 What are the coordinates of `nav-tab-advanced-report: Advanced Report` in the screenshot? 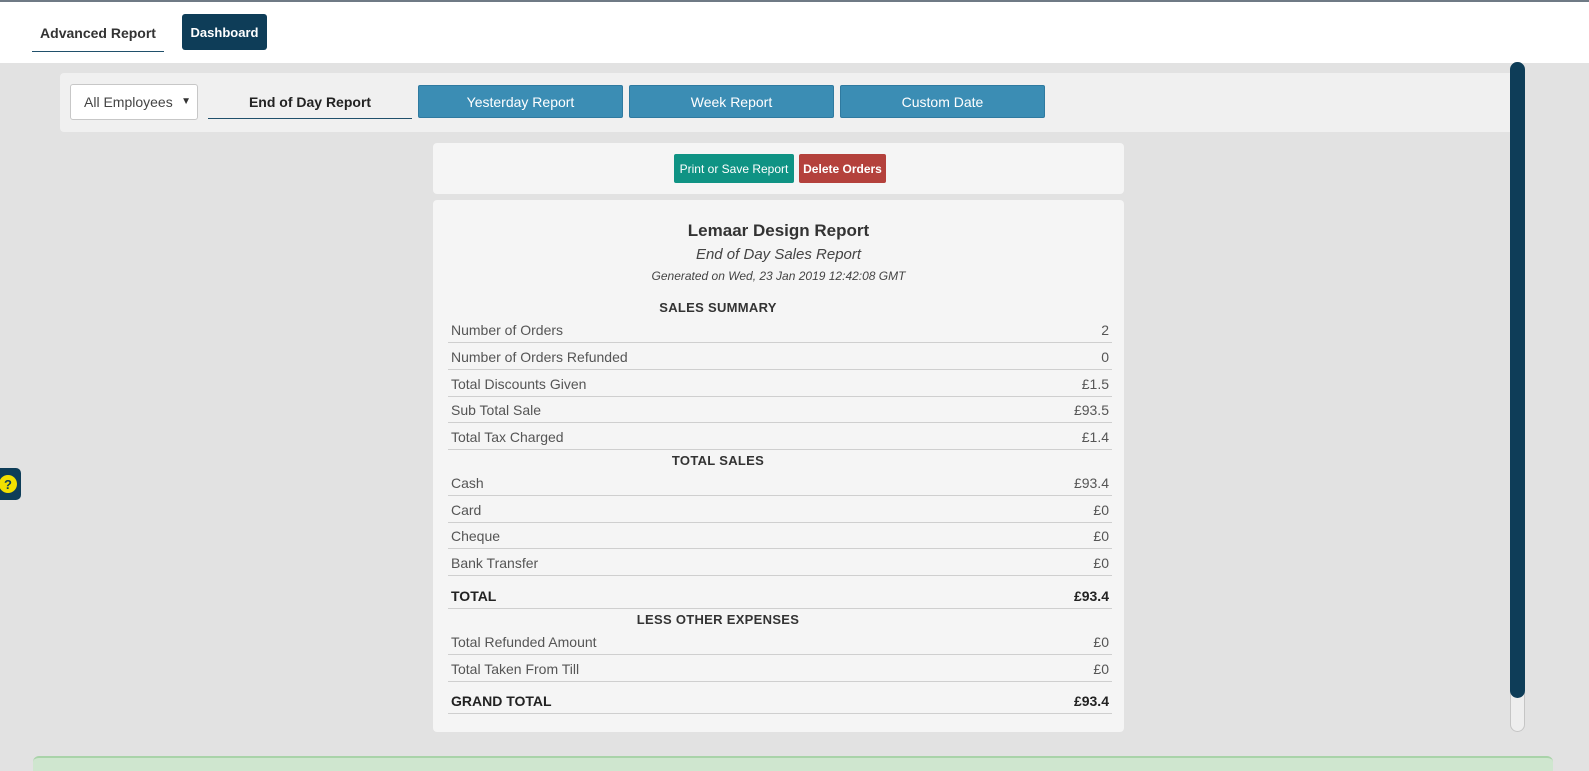 It's located at (98, 33).